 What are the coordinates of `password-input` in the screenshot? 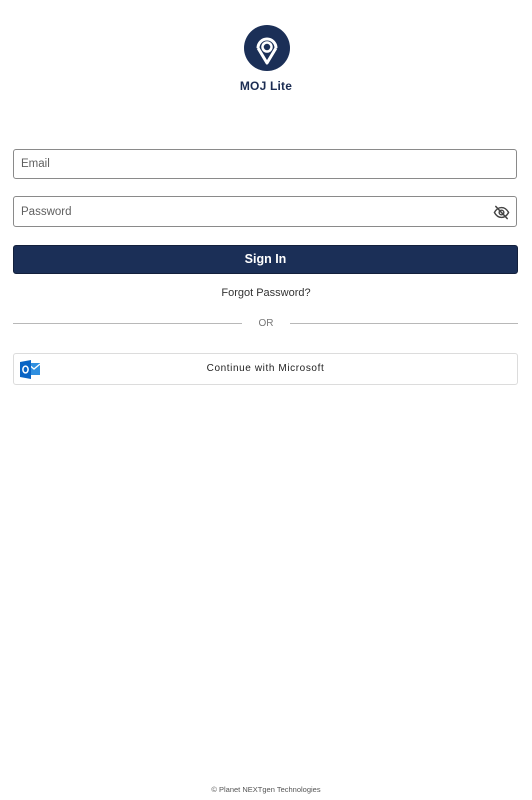 It's located at (265, 211).